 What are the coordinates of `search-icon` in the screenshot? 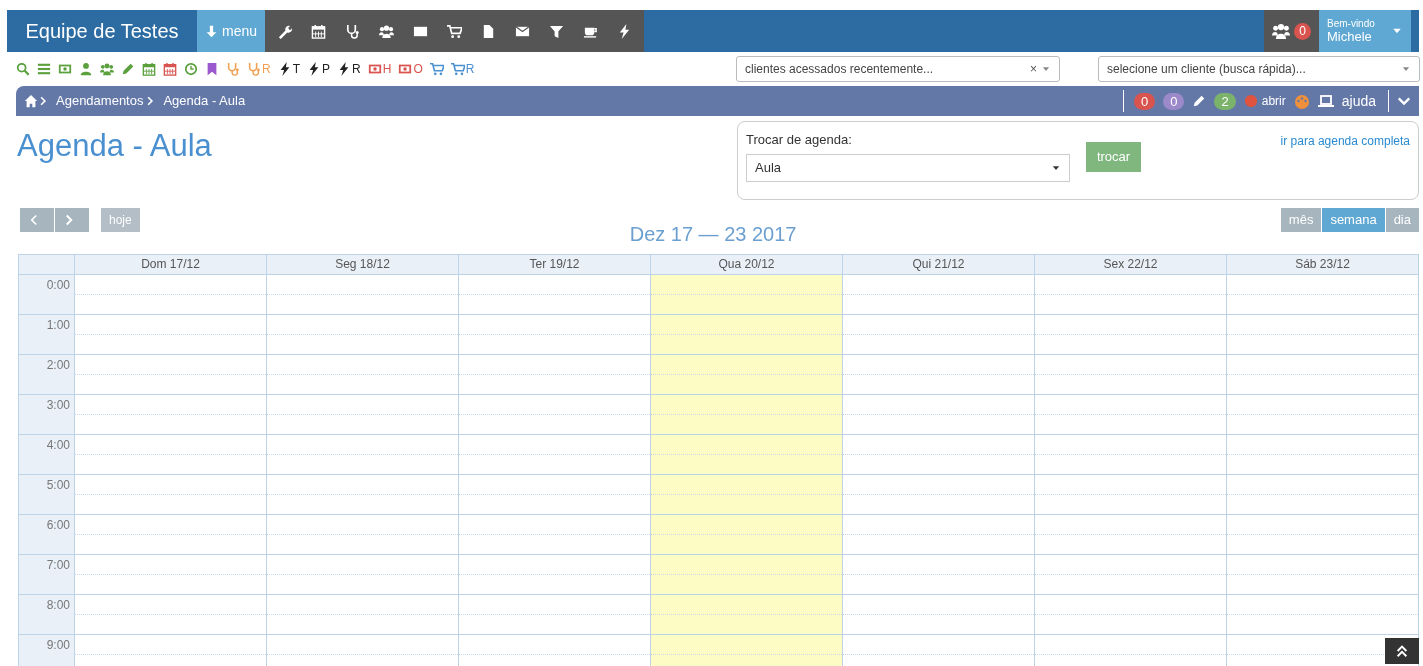 It's located at (23, 69).